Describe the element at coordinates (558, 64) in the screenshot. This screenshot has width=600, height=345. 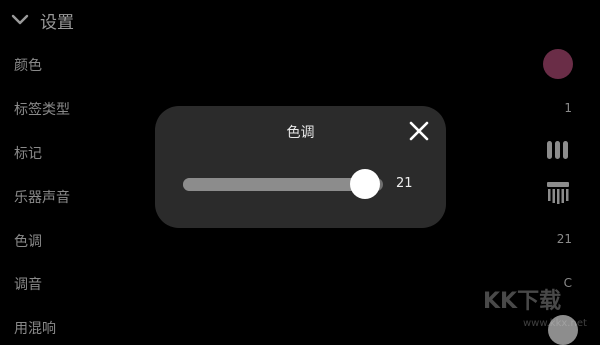
I see `color-swatch` at that location.